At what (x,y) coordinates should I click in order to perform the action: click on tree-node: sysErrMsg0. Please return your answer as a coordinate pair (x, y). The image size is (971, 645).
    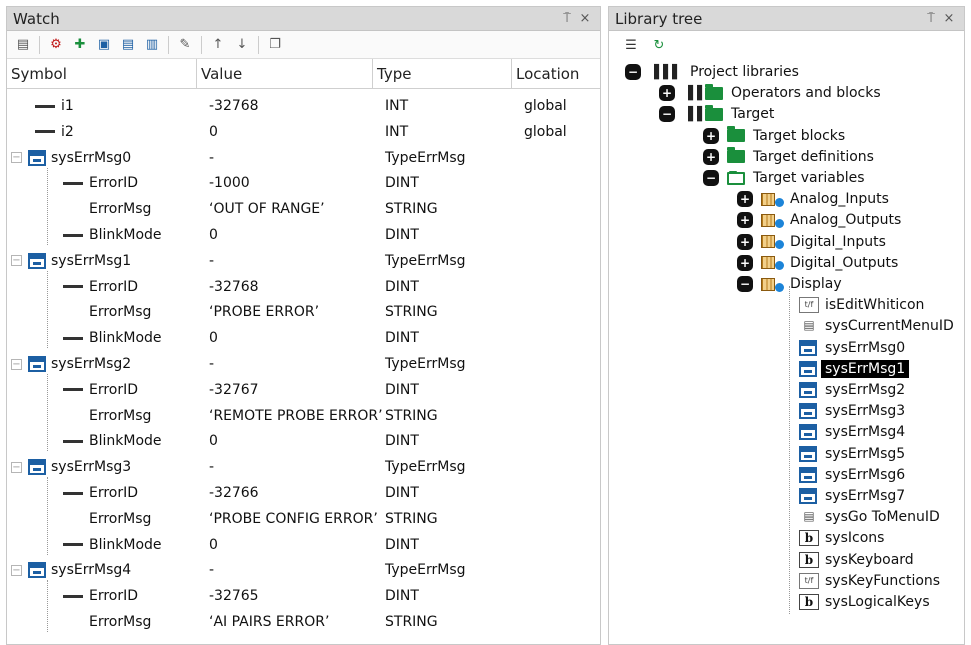
    Looking at the image, I should click on (852, 348).